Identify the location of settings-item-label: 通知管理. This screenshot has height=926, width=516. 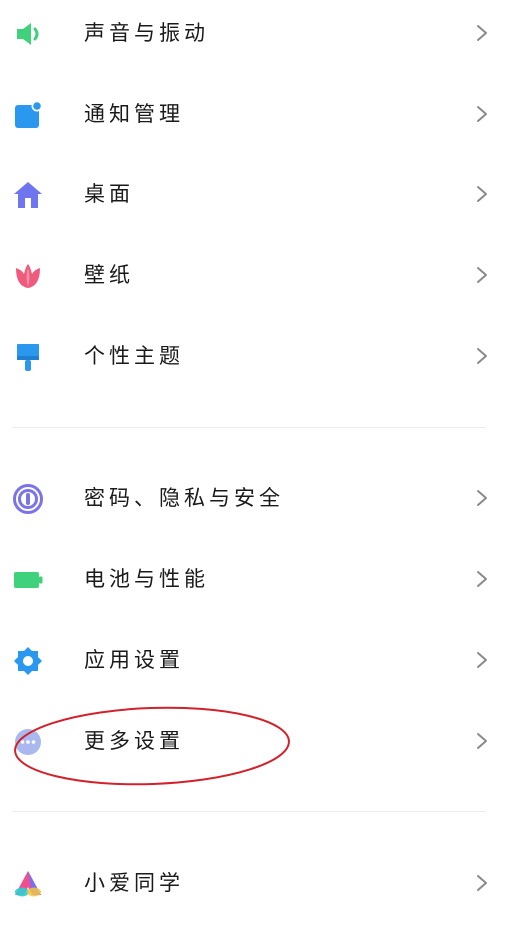
(134, 114).